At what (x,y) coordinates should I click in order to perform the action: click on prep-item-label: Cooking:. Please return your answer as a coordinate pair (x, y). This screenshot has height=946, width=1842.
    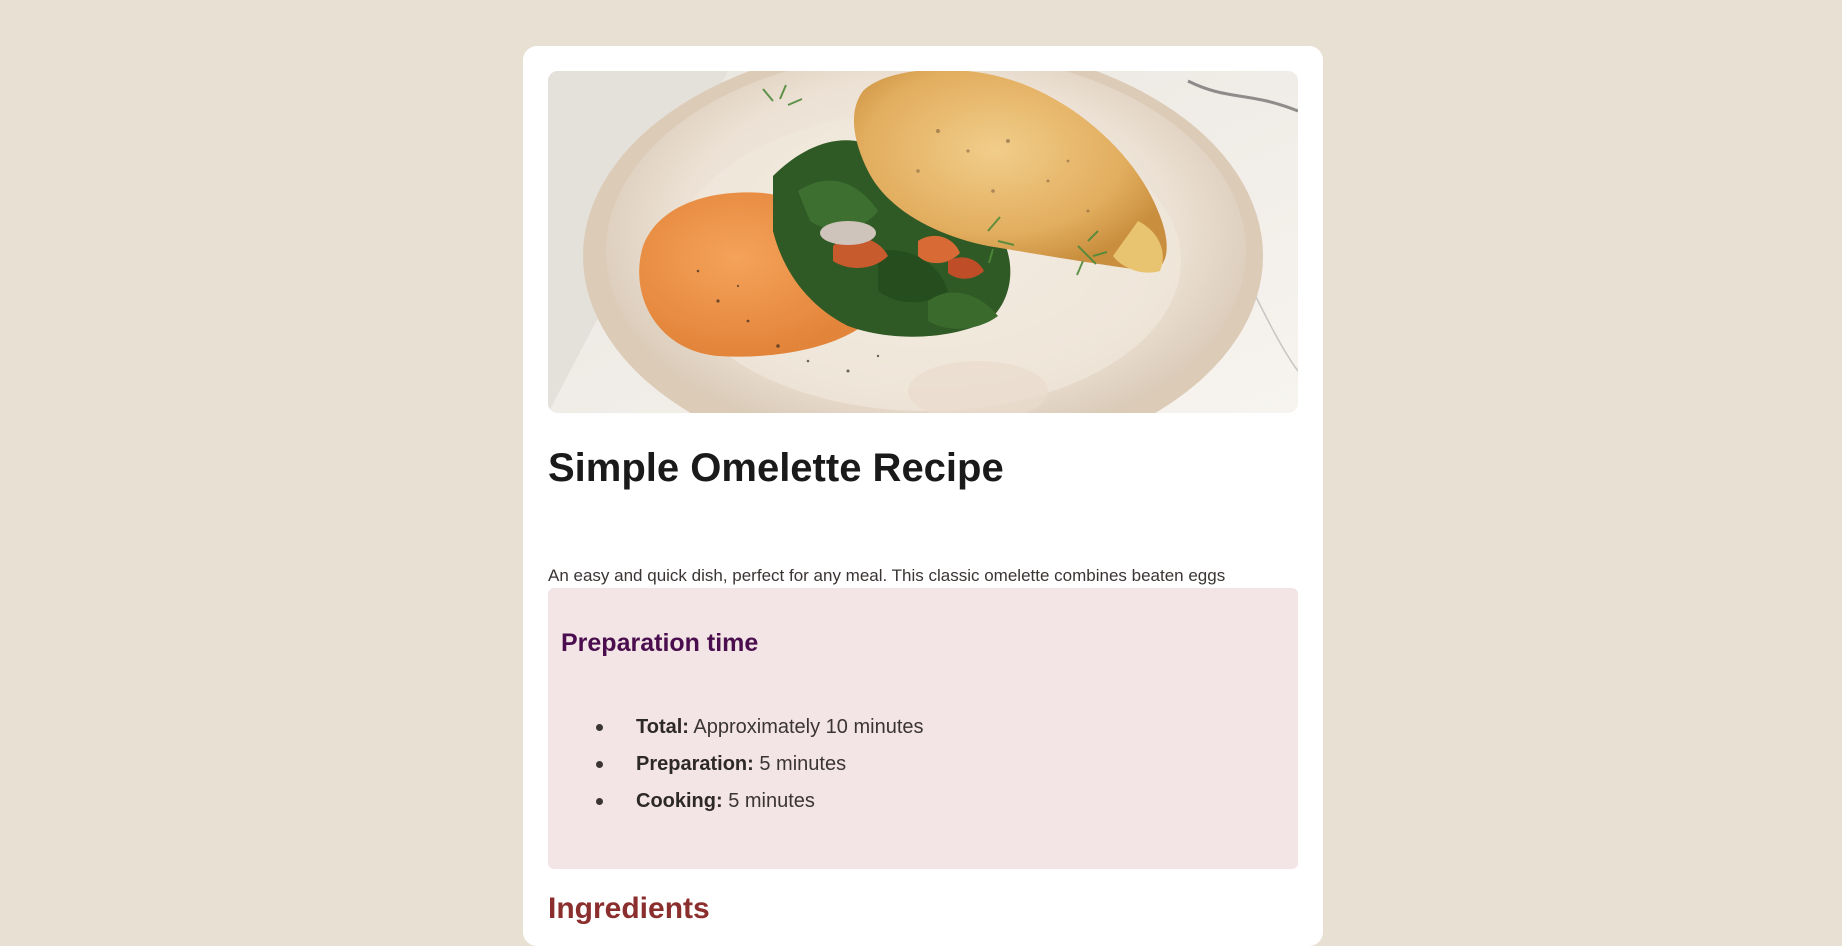
    Looking at the image, I should click on (679, 801).